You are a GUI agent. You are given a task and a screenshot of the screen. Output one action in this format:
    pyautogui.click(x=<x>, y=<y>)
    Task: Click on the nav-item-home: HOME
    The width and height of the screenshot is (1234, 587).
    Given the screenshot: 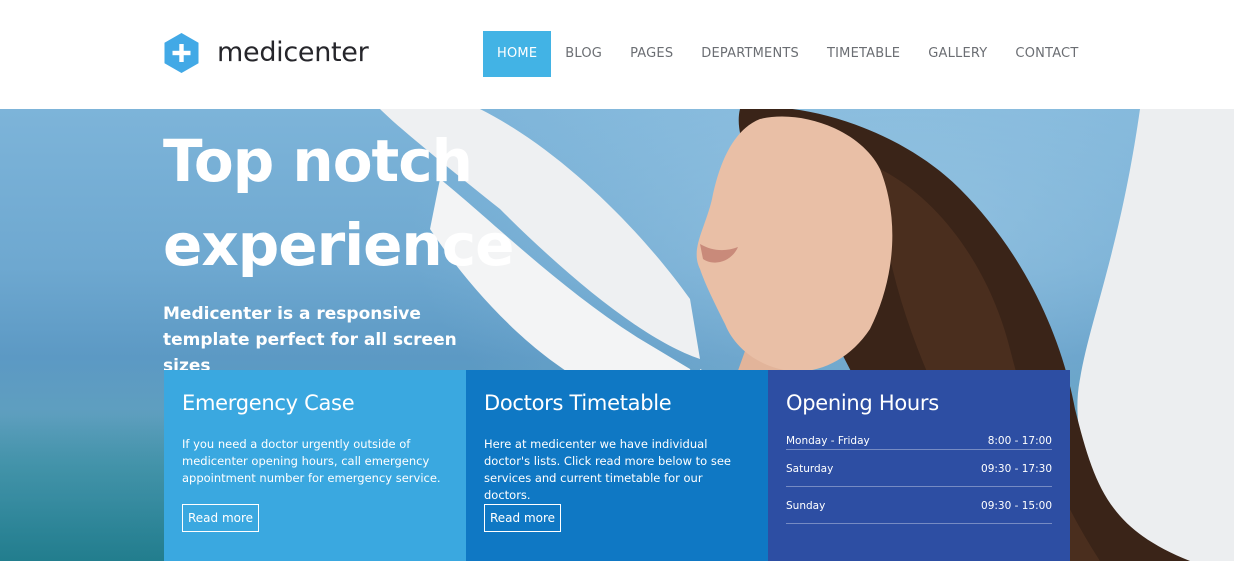 What is the action you would take?
    pyautogui.click(x=517, y=54)
    